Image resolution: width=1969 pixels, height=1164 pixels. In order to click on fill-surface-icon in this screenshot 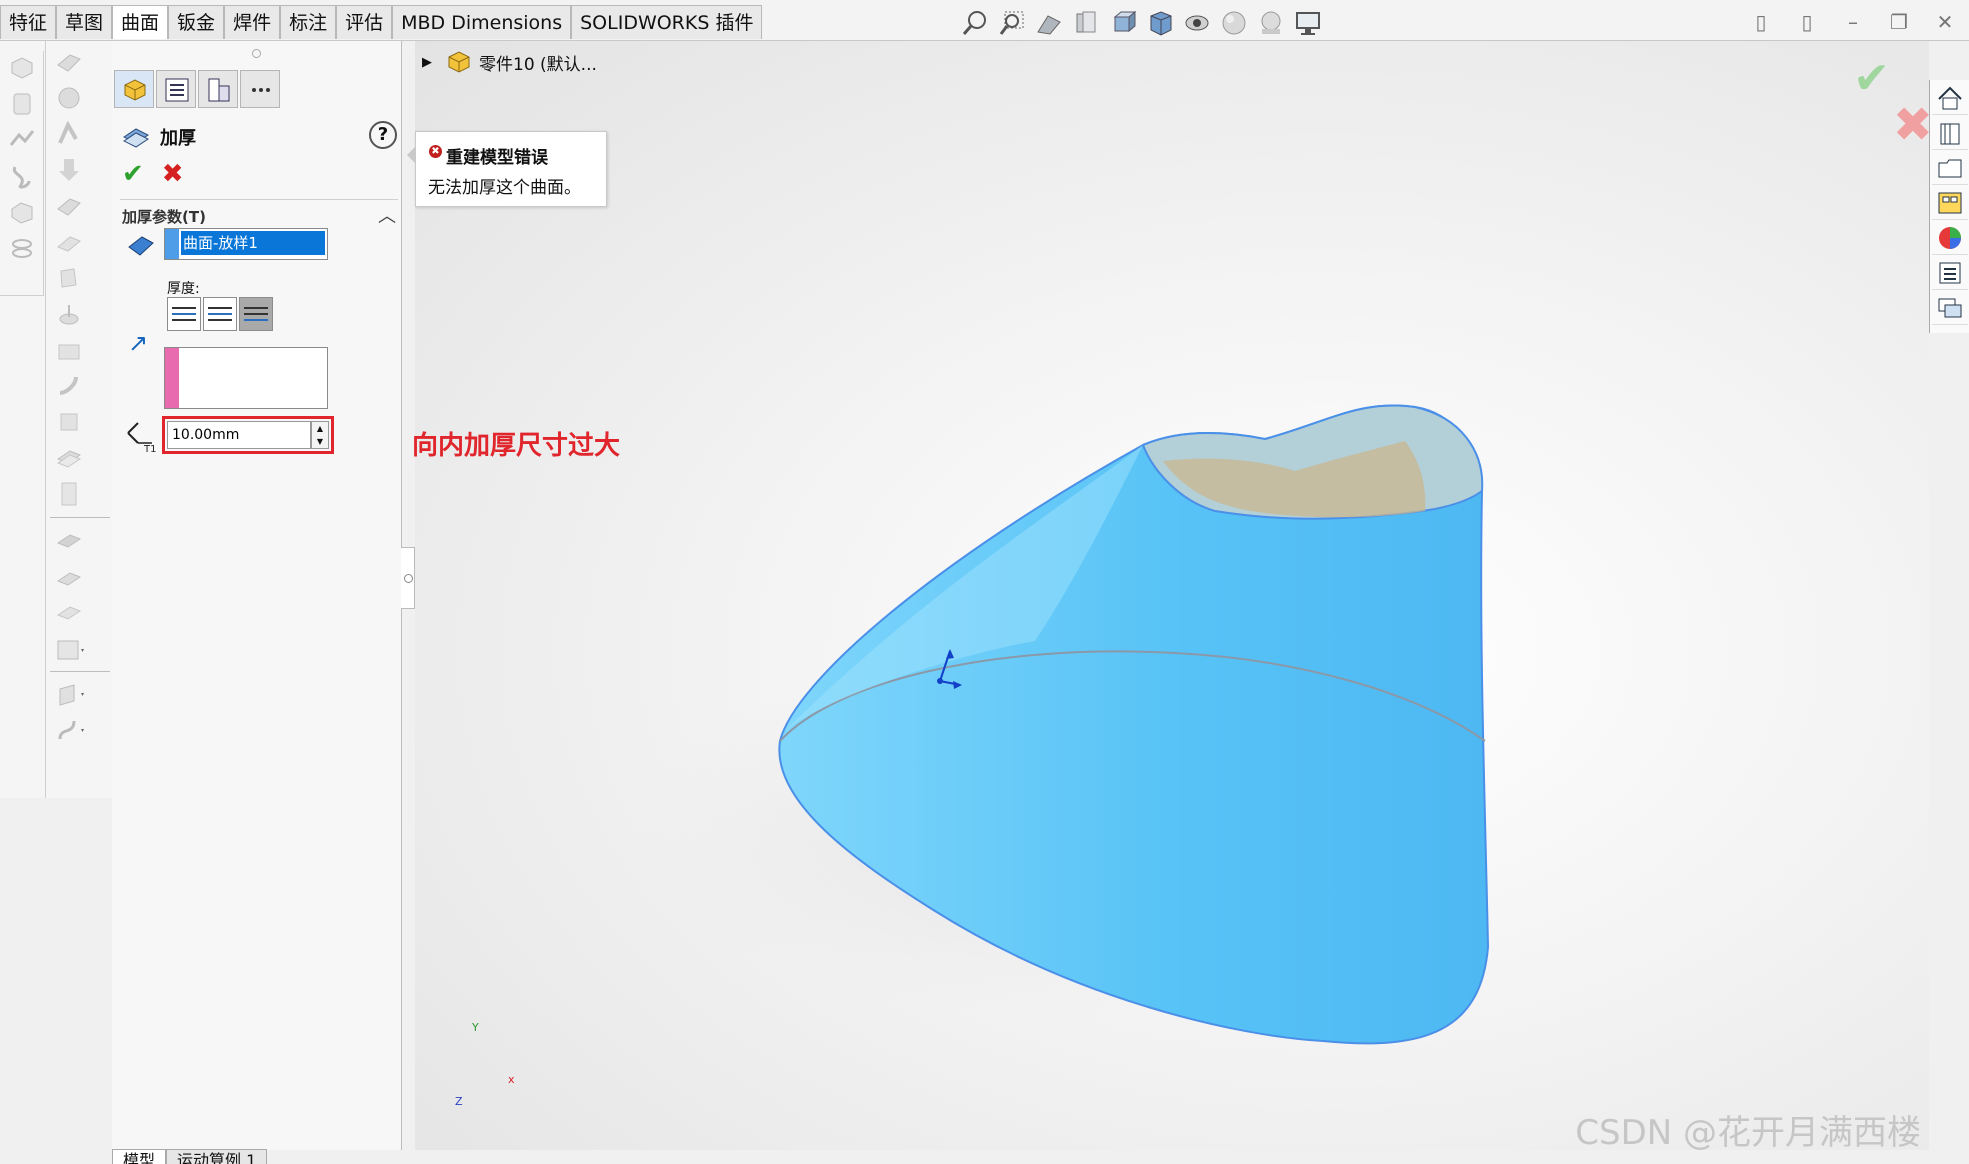, I will do `click(69, 170)`.